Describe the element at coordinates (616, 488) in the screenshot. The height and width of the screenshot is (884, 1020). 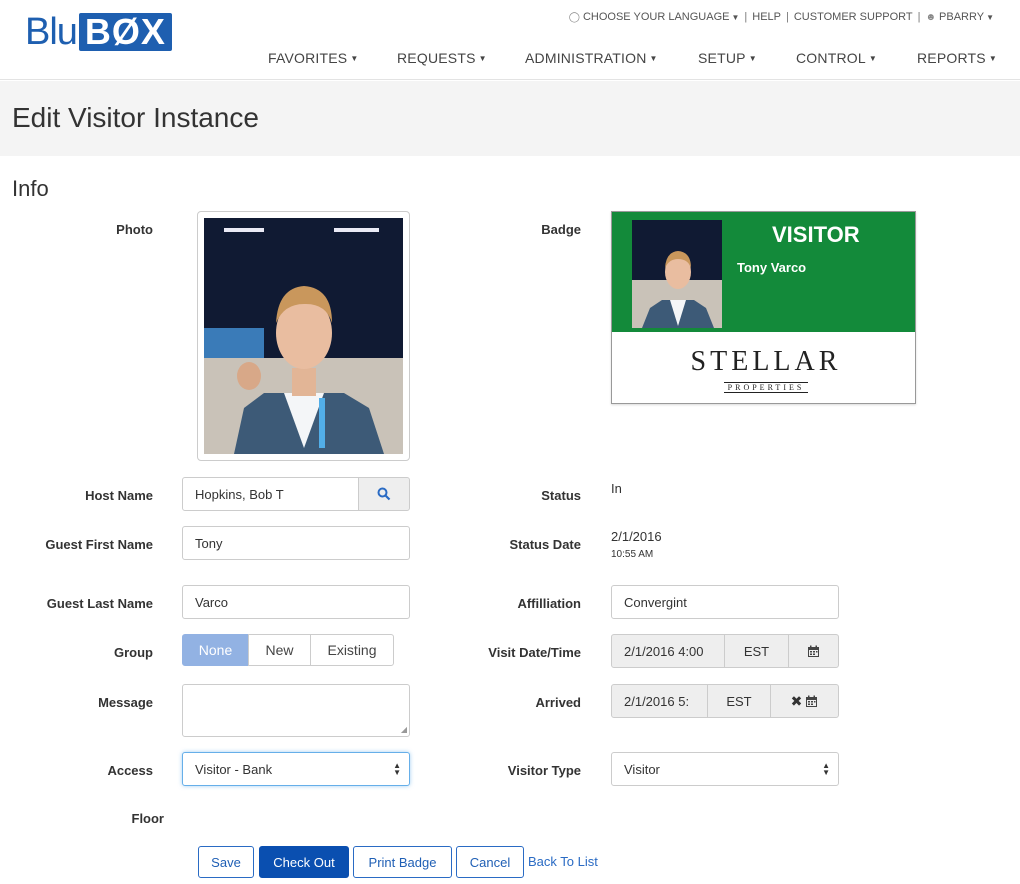
I see `status-value: In` at that location.